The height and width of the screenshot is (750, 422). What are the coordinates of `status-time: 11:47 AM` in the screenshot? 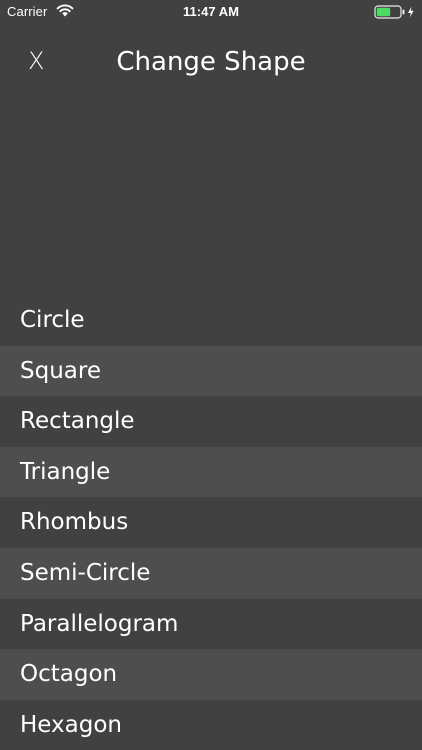 It's located at (211, 11).